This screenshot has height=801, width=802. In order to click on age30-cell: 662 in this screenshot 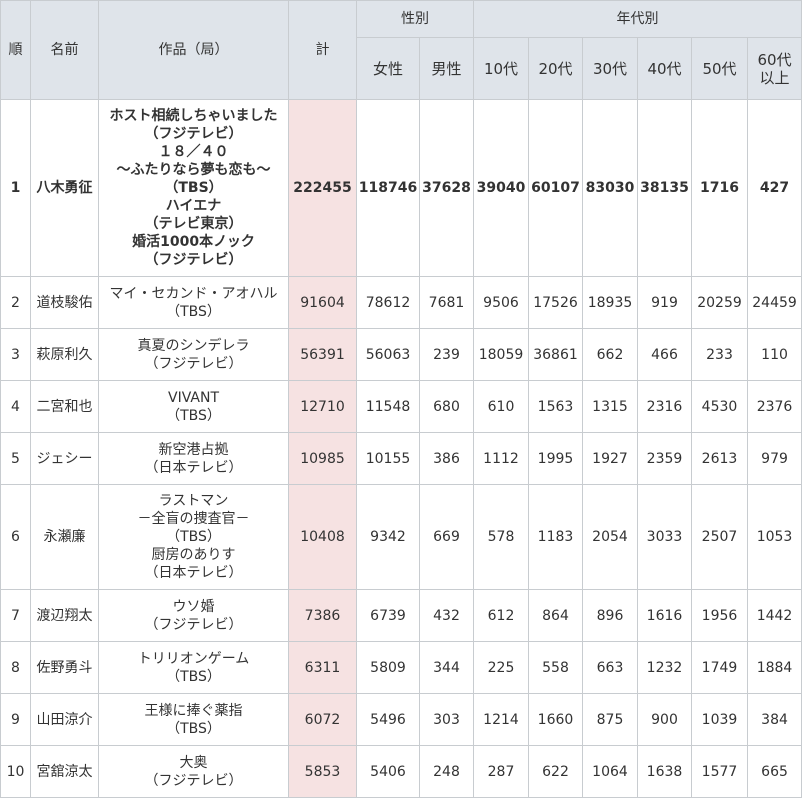, I will do `click(610, 354)`.